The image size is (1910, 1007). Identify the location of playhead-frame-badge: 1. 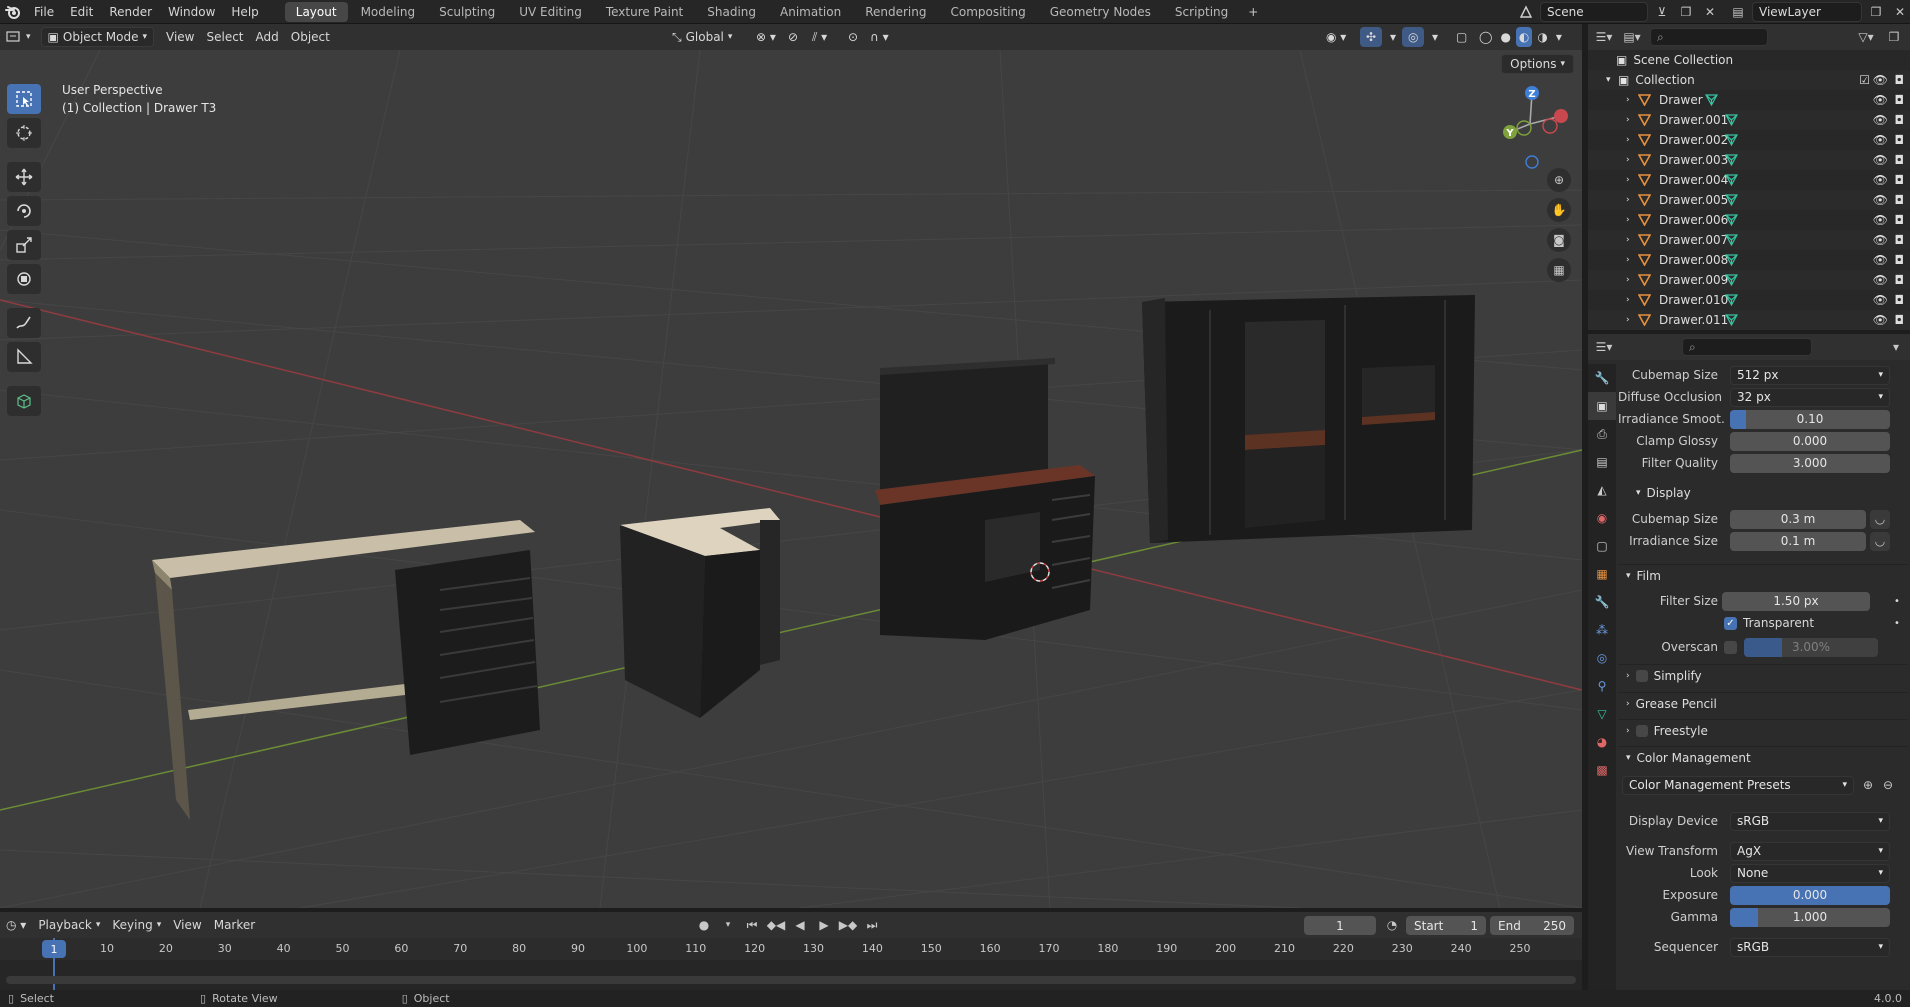
(54, 949).